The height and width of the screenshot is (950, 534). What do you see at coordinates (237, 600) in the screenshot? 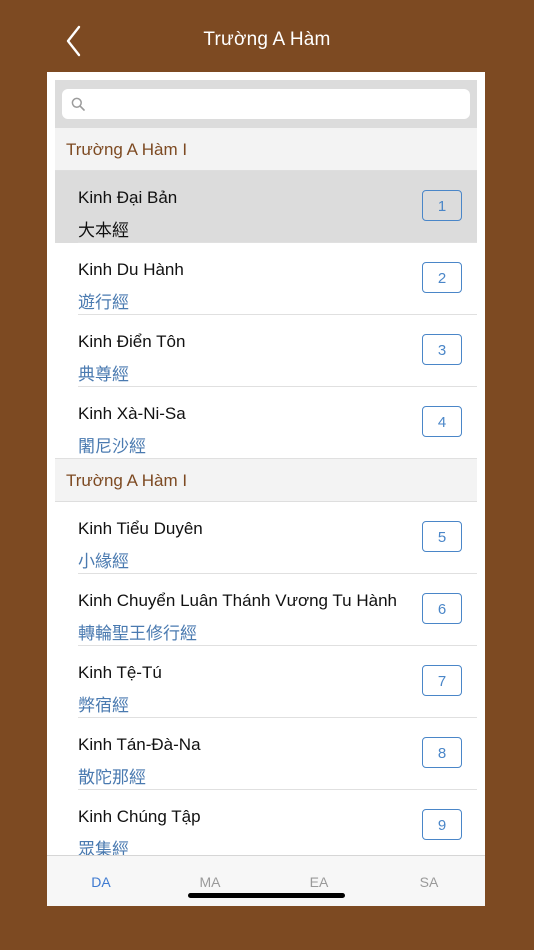
I see `sutra-title: Kinh Chuyển Luân Thánh Vương Tu Hành` at bounding box center [237, 600].